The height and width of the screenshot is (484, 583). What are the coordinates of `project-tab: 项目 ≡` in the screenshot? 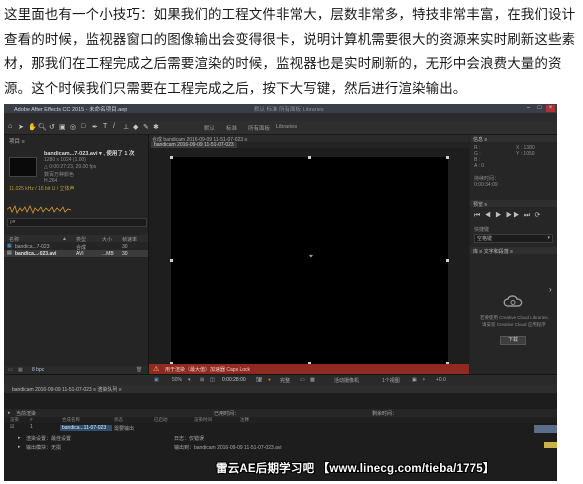 It's located at (17, 141).